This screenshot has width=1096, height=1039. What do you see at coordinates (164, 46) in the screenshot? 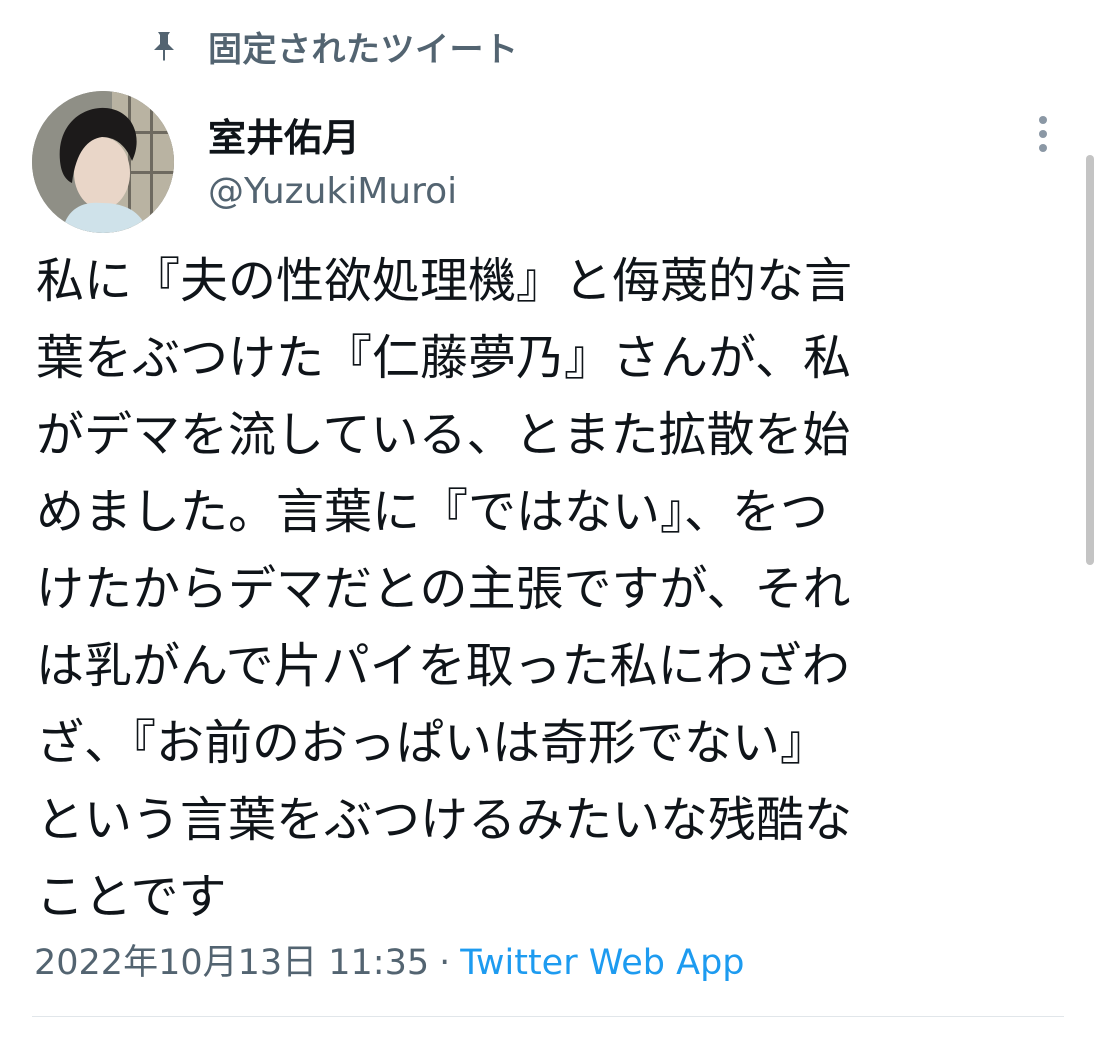
I see `pin-icon` at bounding box center [164, 46].